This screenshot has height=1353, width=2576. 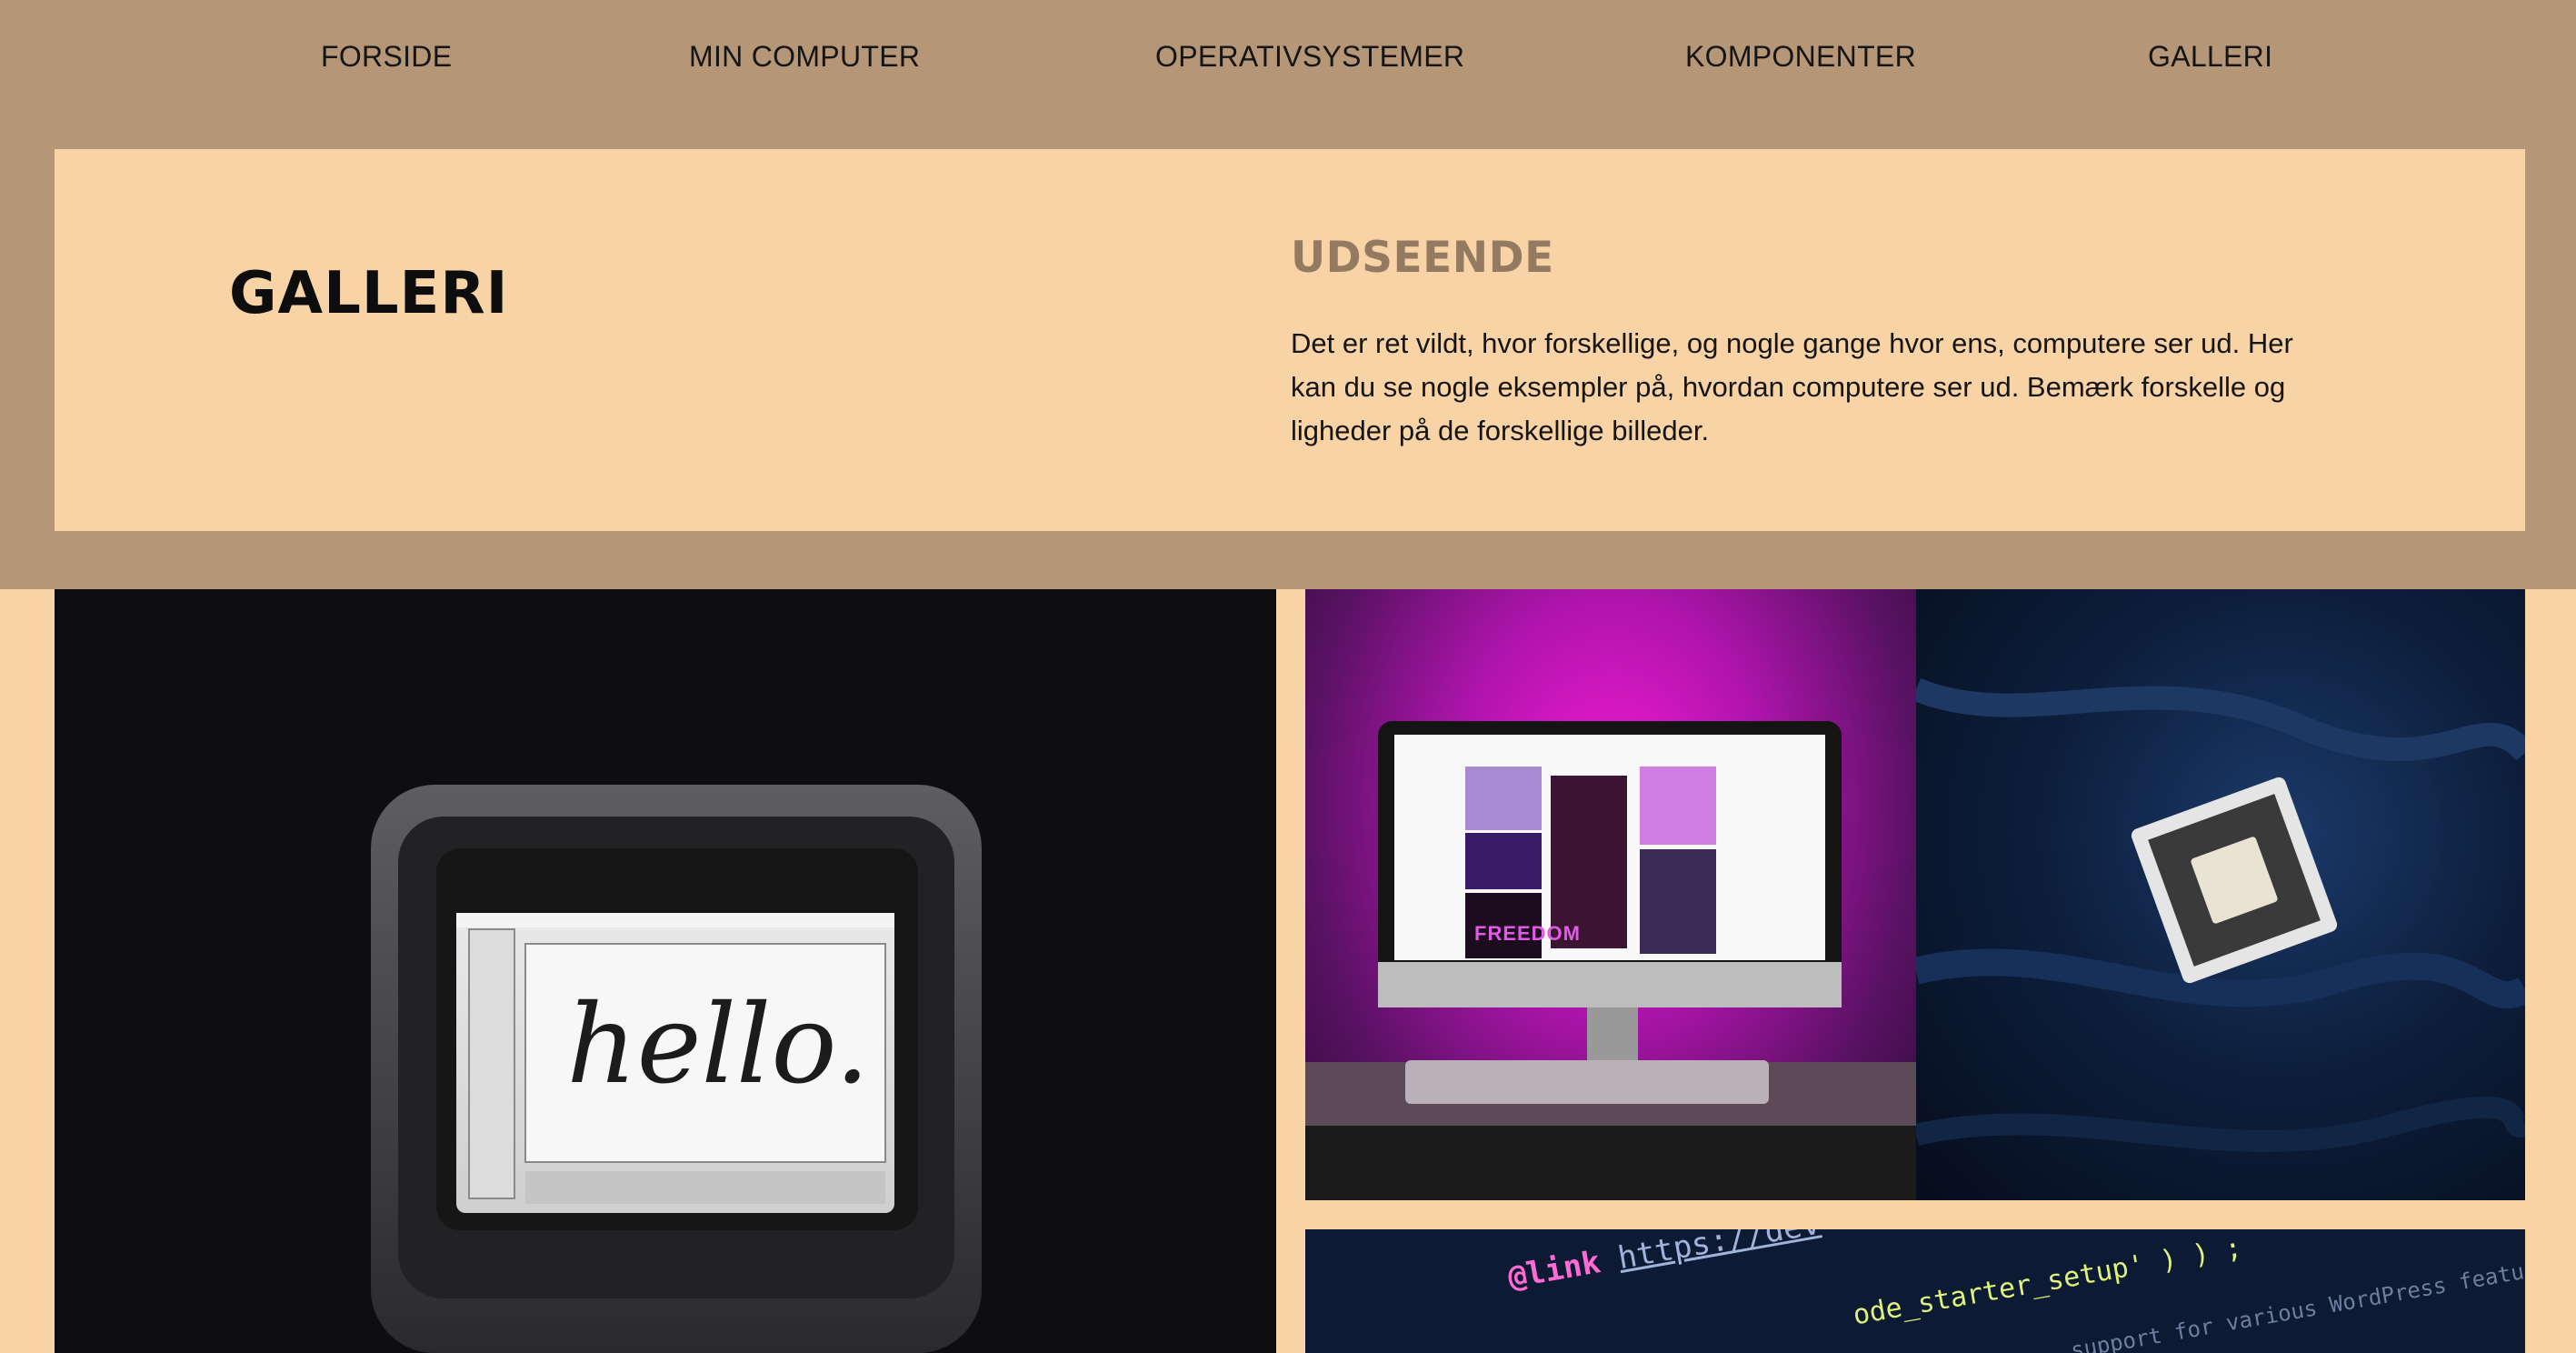 I want to click on code-line-1: @link https://dev, so click(x=1664, y=1262).